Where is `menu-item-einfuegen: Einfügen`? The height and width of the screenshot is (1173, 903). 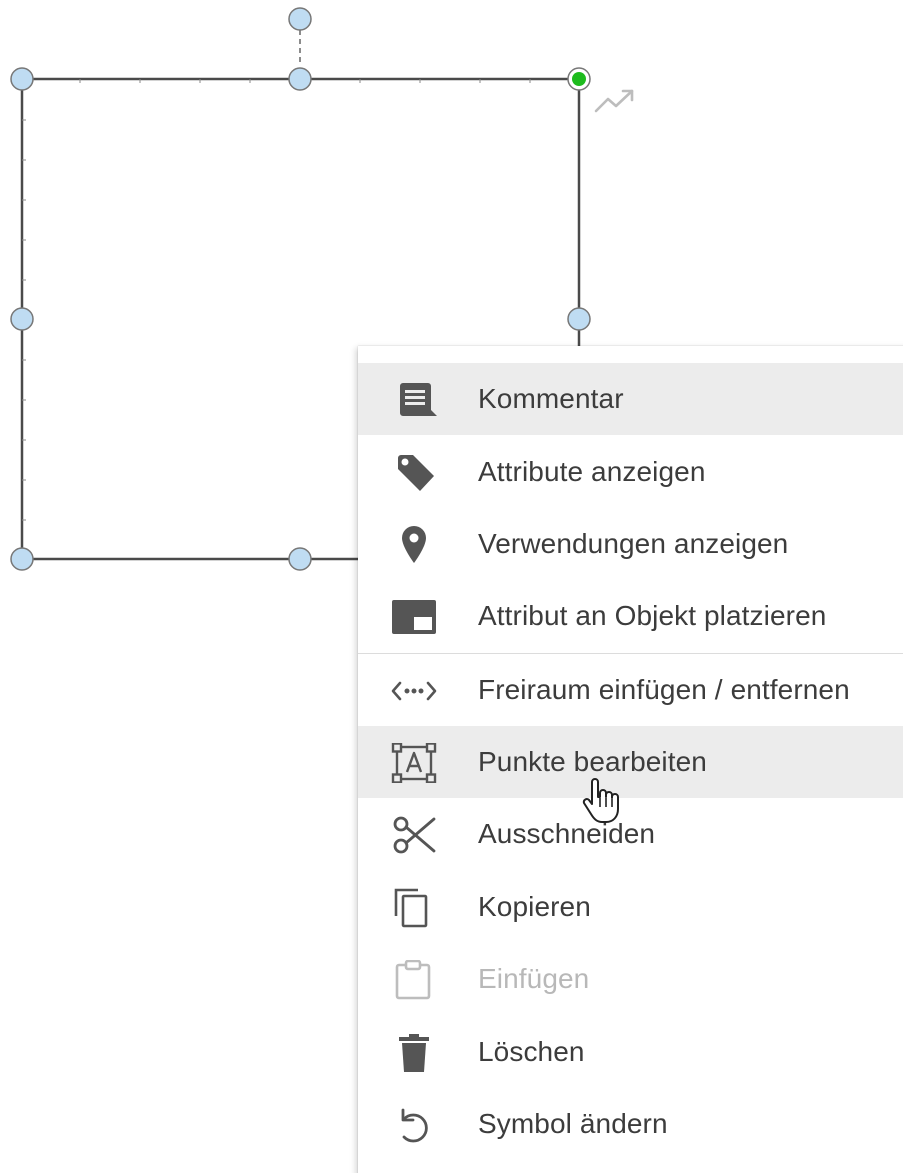 menu-item-einfuegen: Einfügen is located at coordinates (630, 979).